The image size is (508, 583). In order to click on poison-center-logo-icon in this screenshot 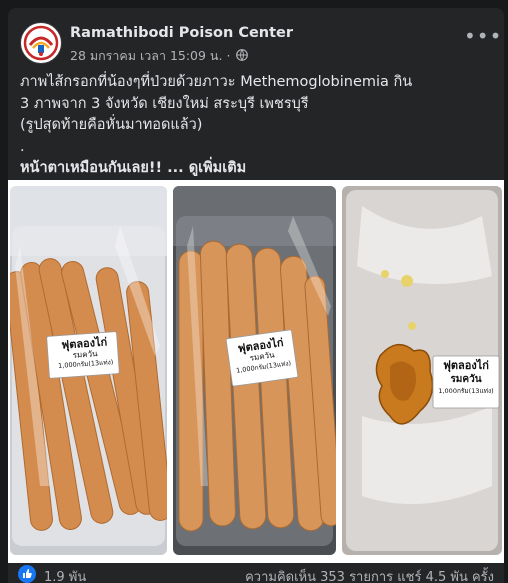, I will do `click(41, 43)`.